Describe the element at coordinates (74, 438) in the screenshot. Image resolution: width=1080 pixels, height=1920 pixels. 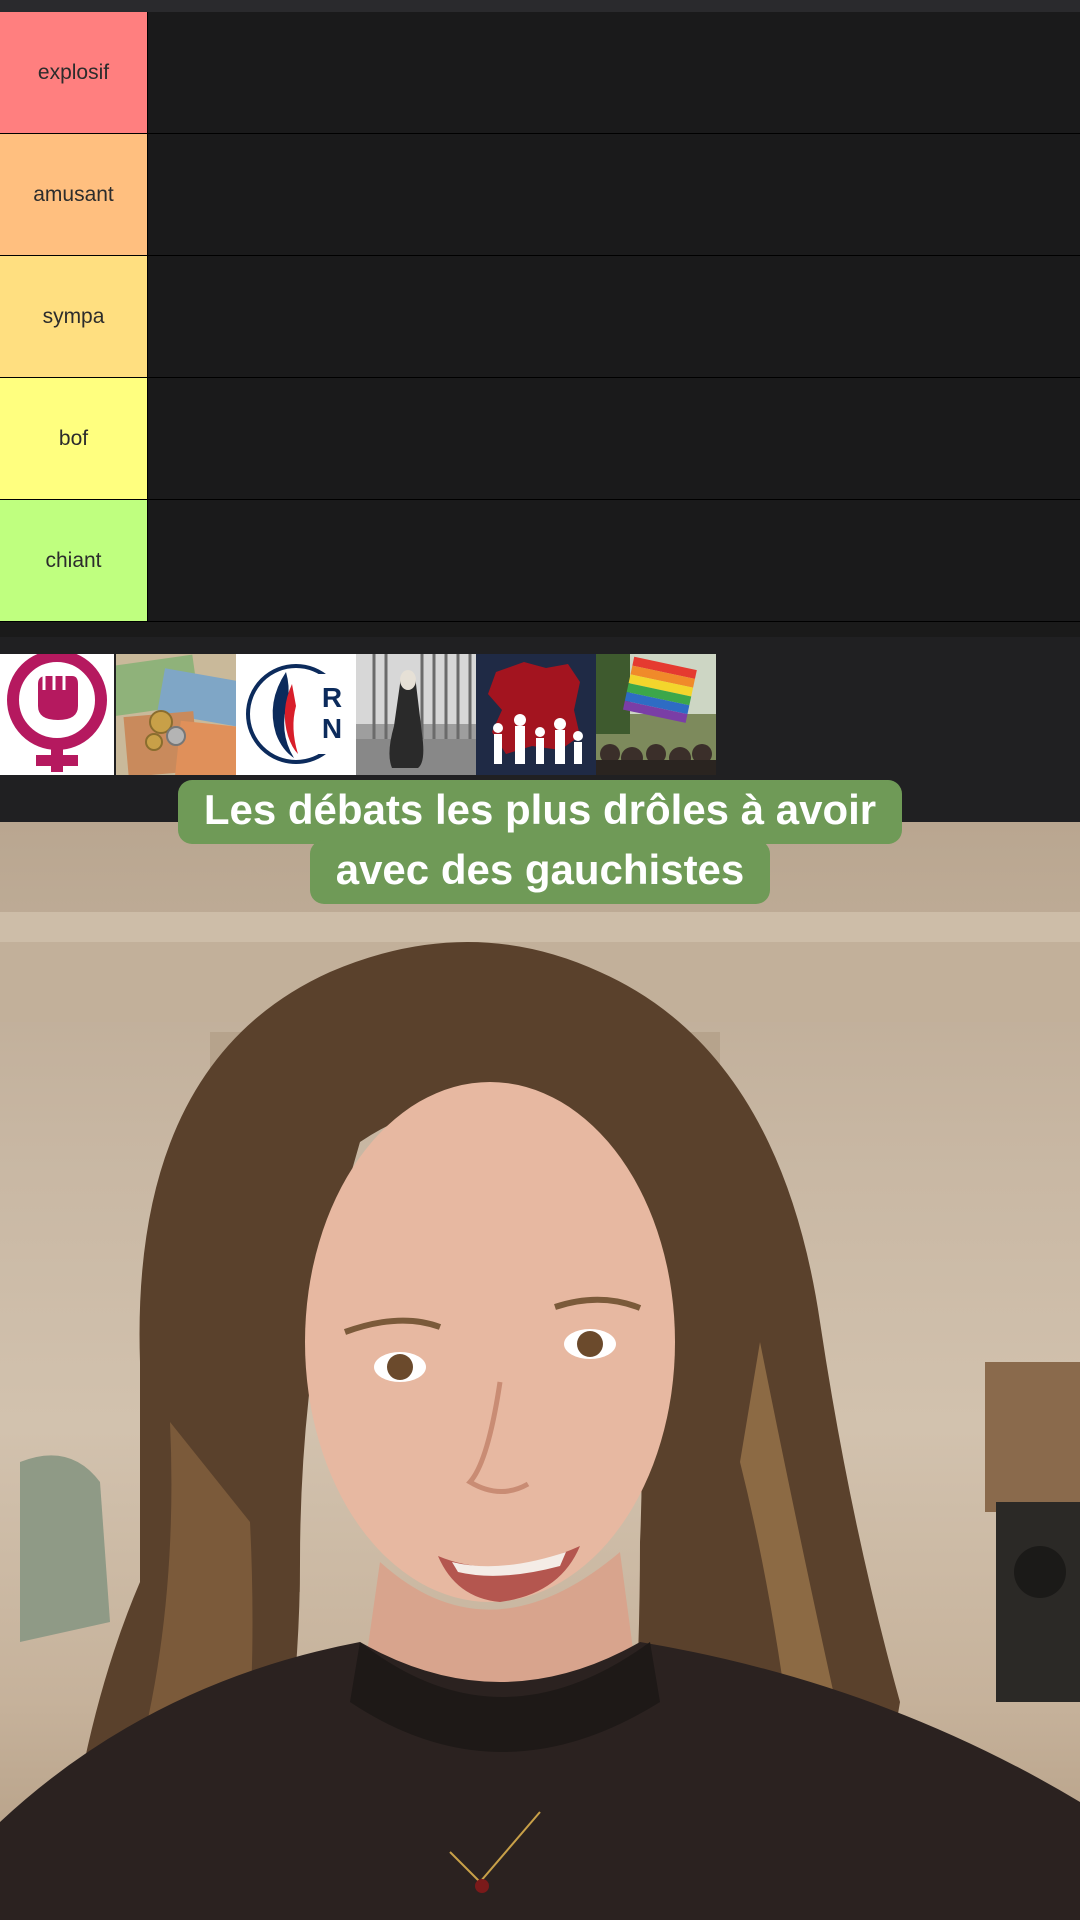
I see `tier-label: bof` at that location.